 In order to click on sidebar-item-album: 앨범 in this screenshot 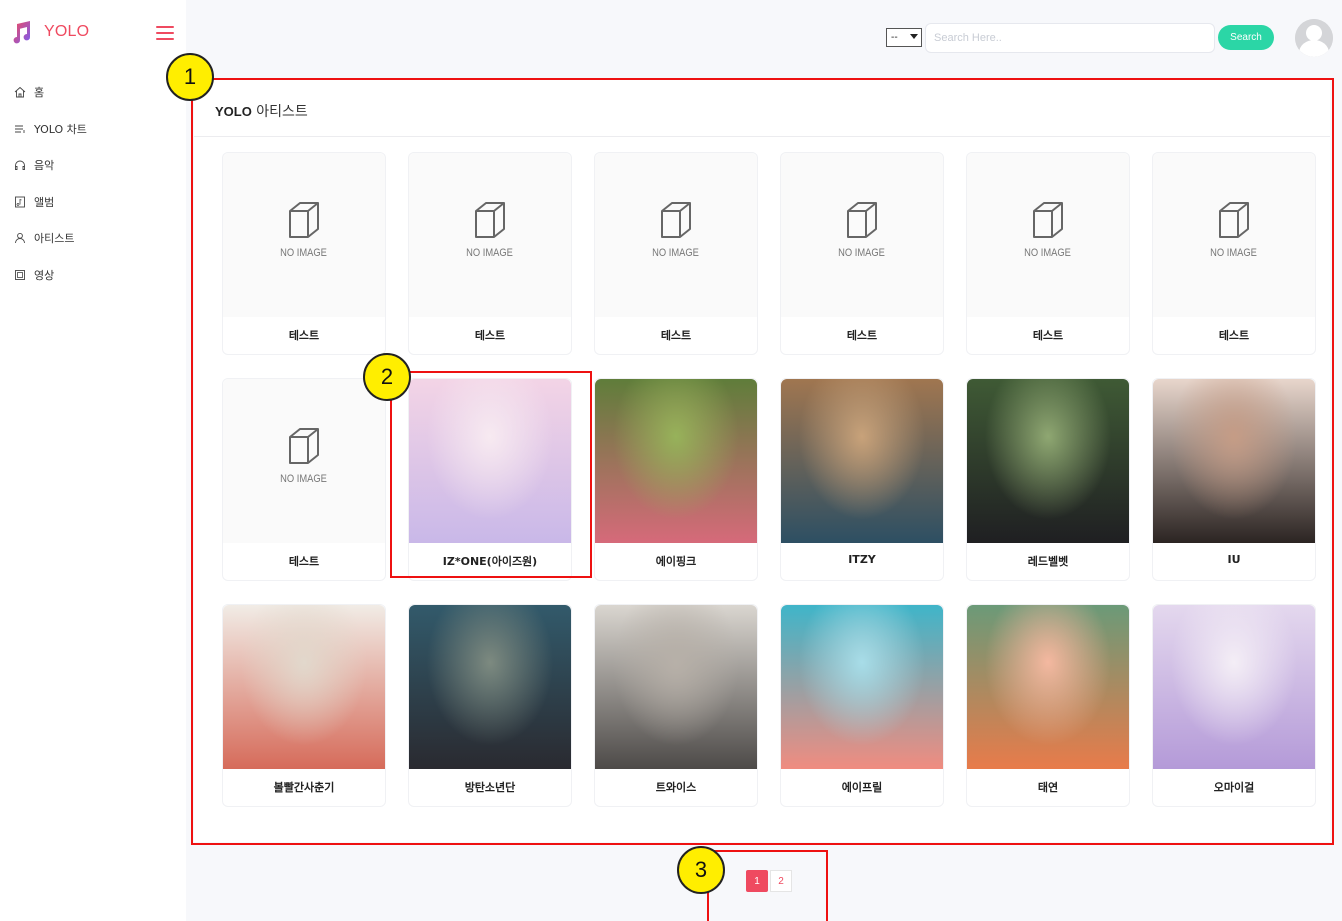, I will do `click(50, 202)`.